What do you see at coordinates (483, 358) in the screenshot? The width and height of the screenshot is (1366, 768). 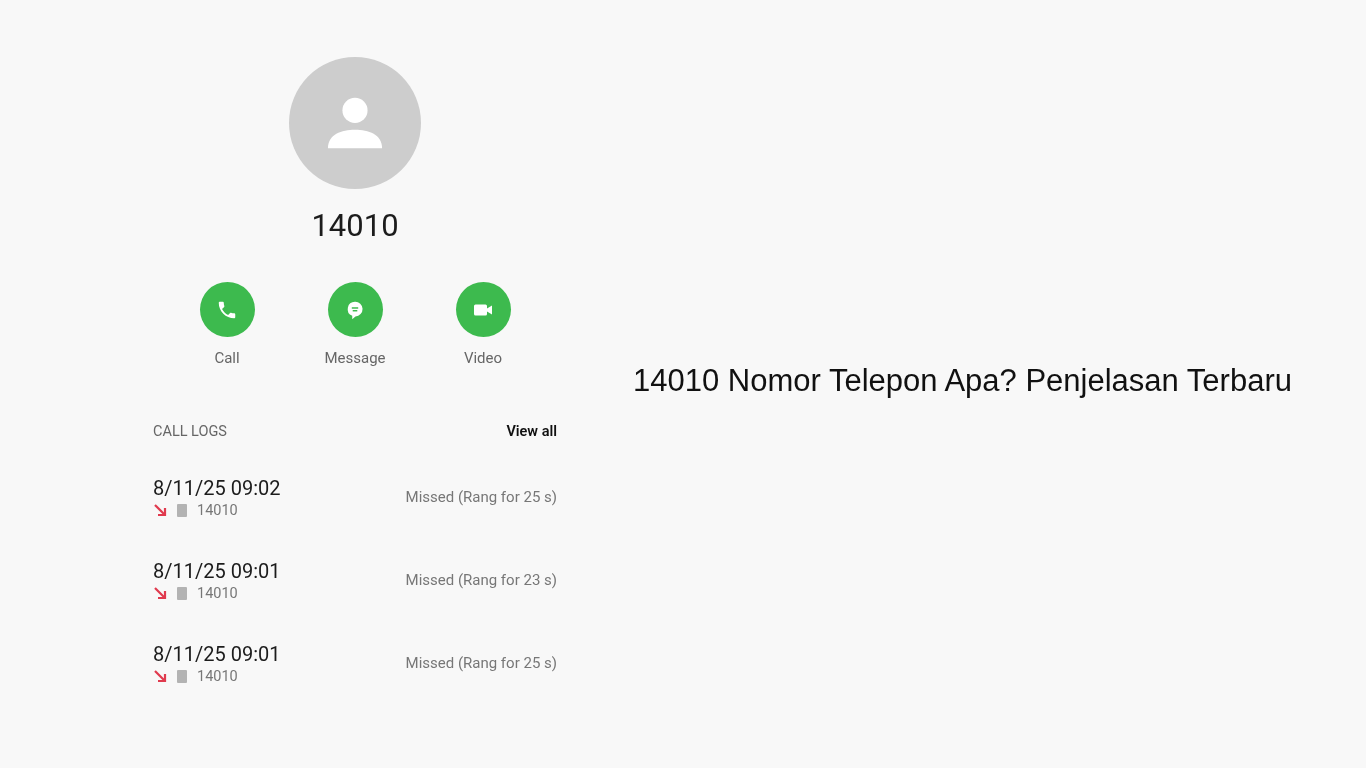 I see `action-label: Video` at bounding box center [483, 358].